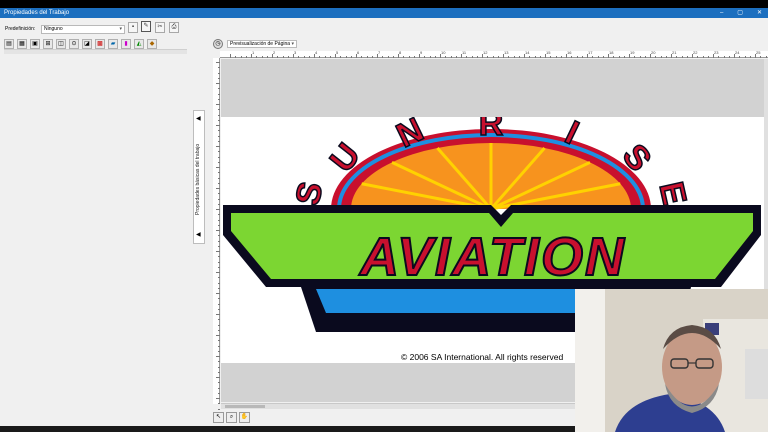 This screenshot has height=432, width=768. Describe the element at coordinates (337, 52) in the screenshot. I see `ruler-label: 5` at that location.